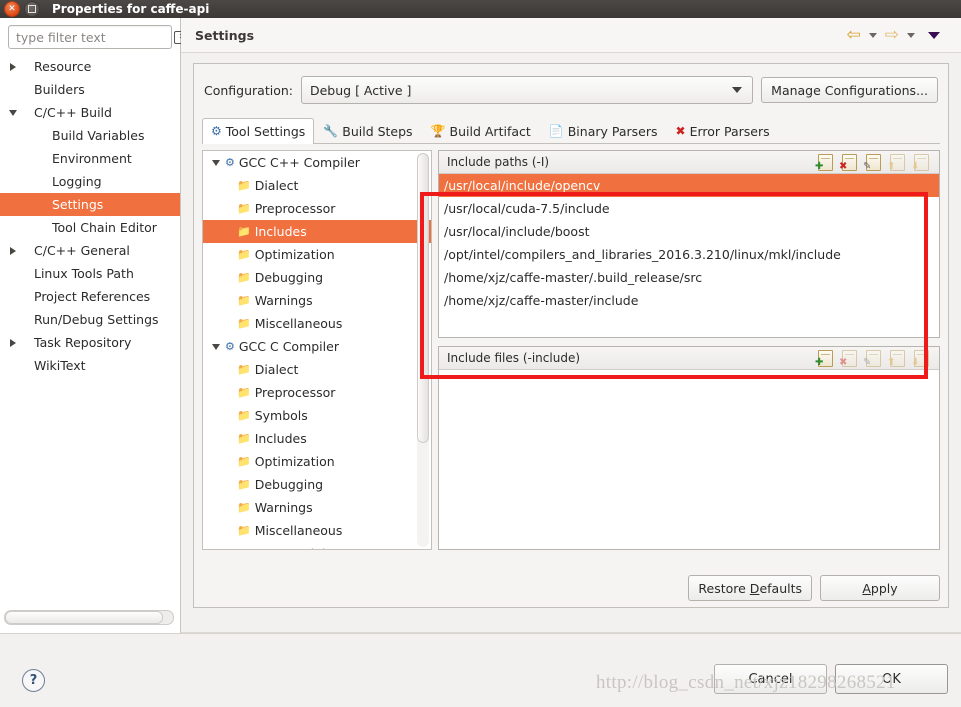 This screenshot has height=707, width=961. I want to click on list-item: /home/xjz/caffe-master/include, so click(689, 300).